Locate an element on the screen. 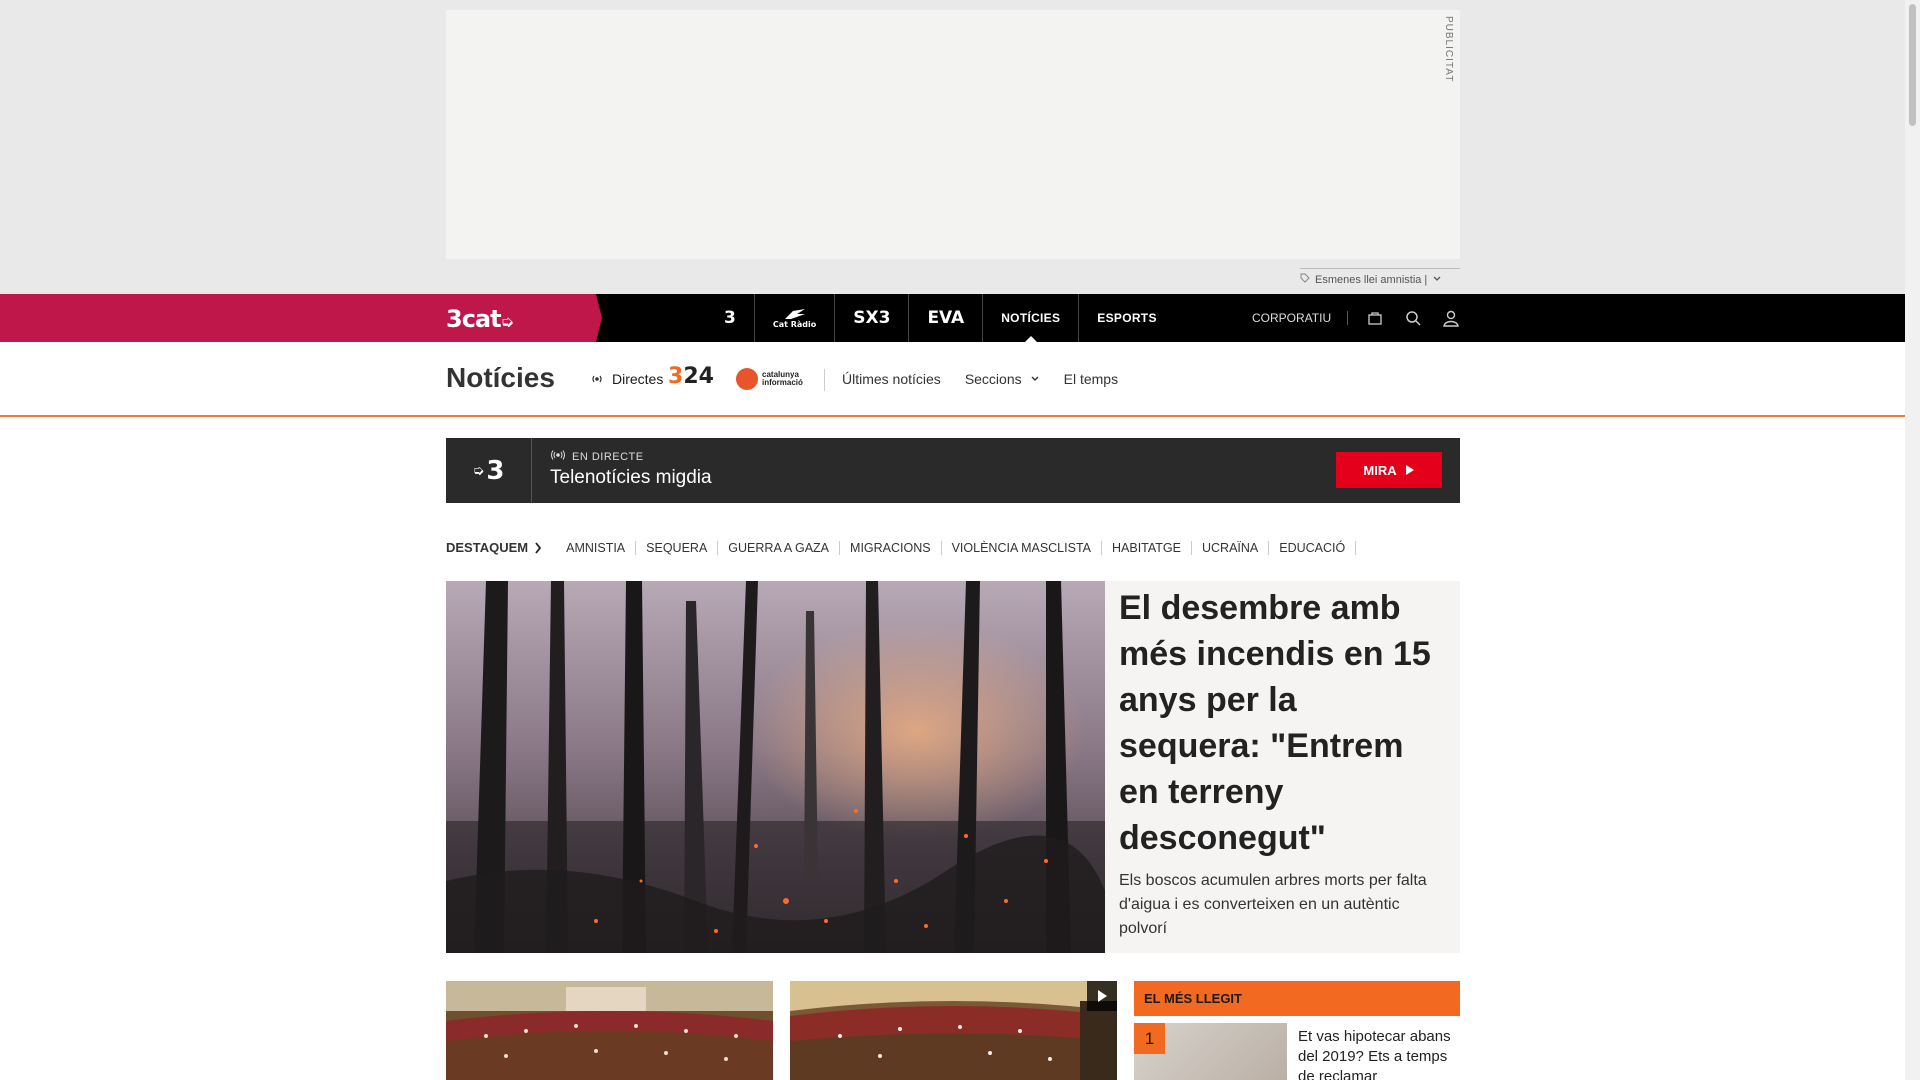 The height and width of the screenshot is (1080, 1920). live-kicker: EN DIRECTE is located at coordinates (631, 456).